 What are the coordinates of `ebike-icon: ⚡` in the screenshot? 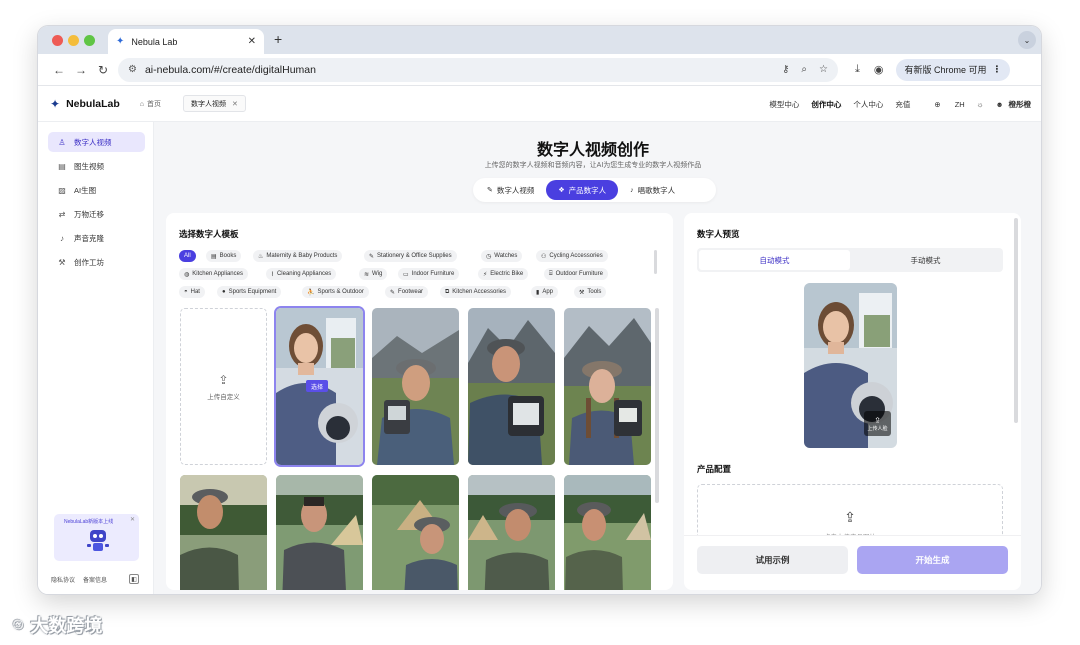 It's located at (485, 274).